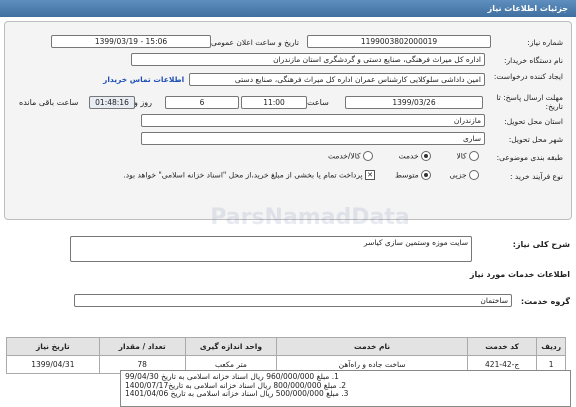 The image size is (576, 407). What do you see at coordinates (288, 8) in the screenshot?
I see `page-title: جزئیات اطلاعات نیاز` at bounding box center [288, 8].